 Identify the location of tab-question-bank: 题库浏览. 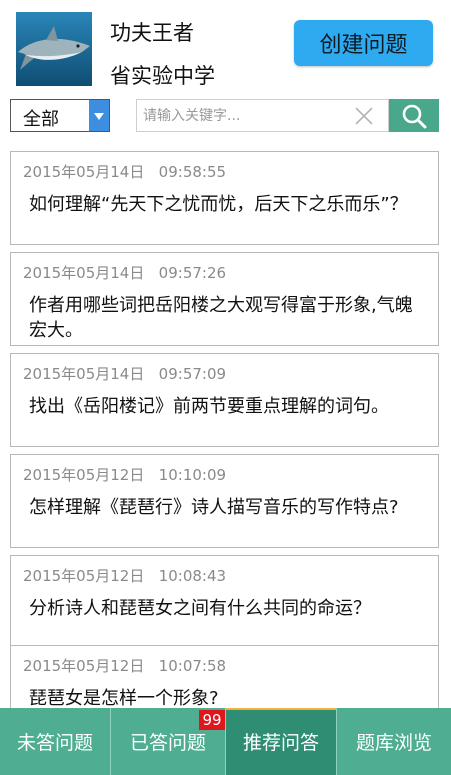
(394, 741).